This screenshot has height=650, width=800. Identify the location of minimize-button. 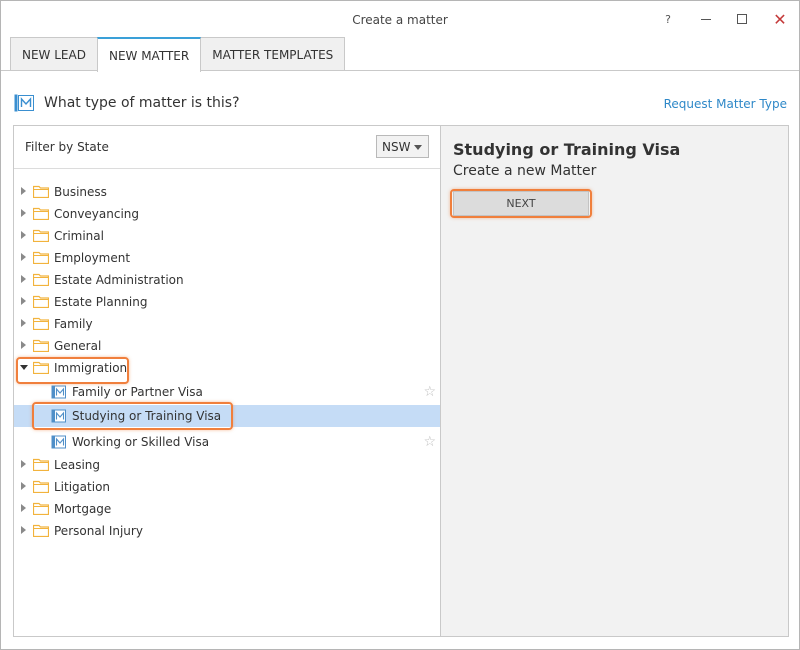
(706, 19).